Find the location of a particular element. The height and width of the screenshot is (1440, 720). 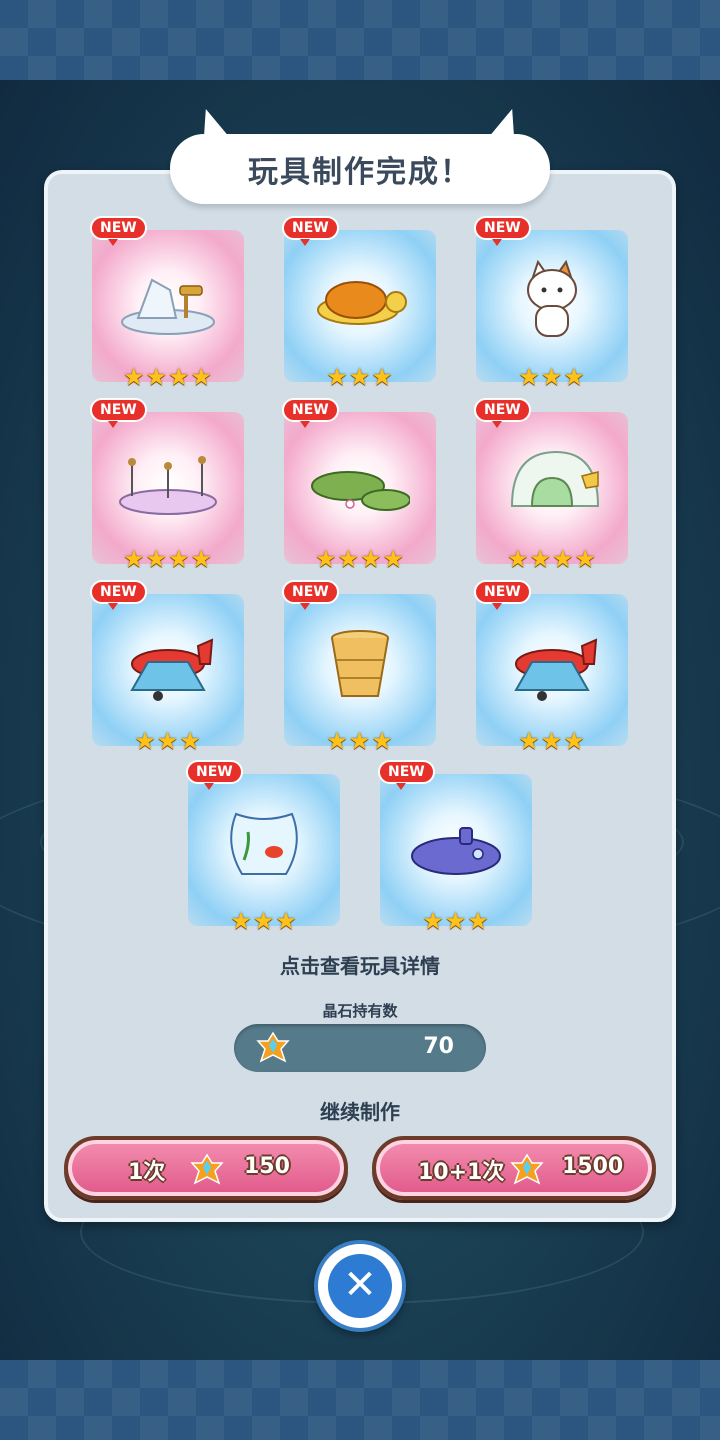

toy-card-airplane: NEW ★★★ is located at coordinates (167, 667).